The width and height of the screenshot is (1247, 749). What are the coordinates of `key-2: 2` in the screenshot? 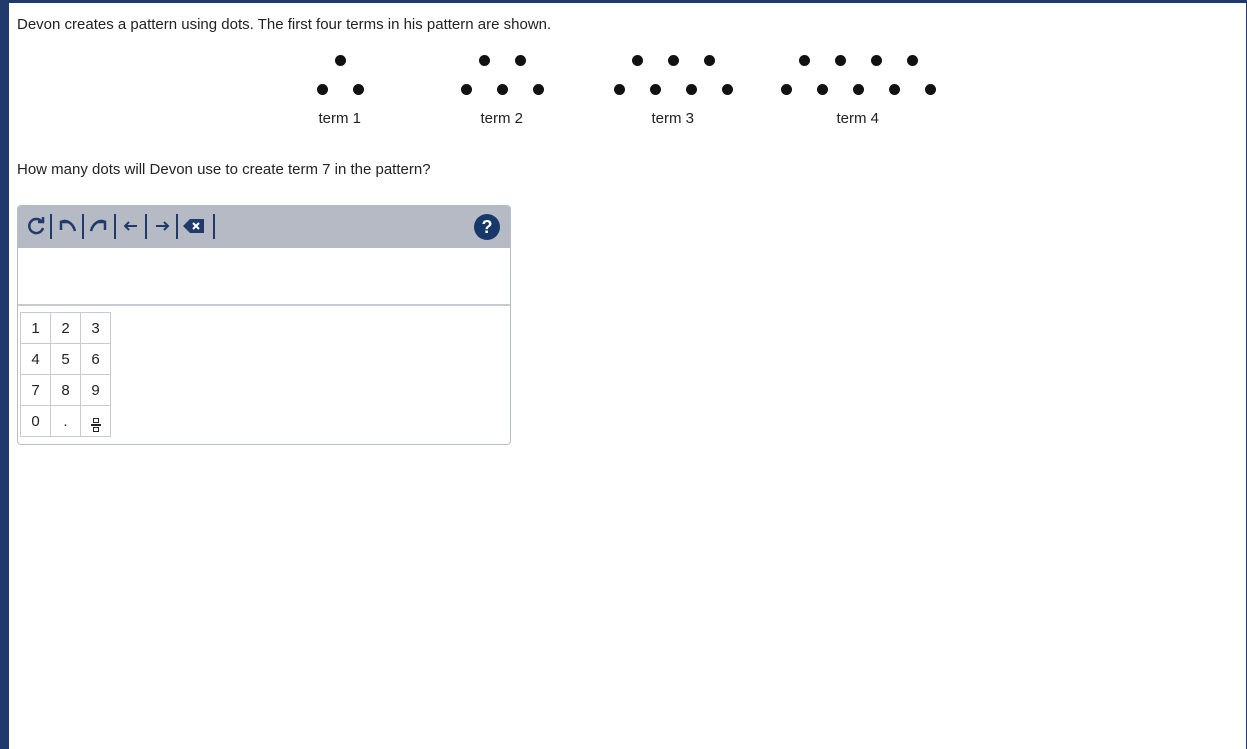 It's located at (65, 328).